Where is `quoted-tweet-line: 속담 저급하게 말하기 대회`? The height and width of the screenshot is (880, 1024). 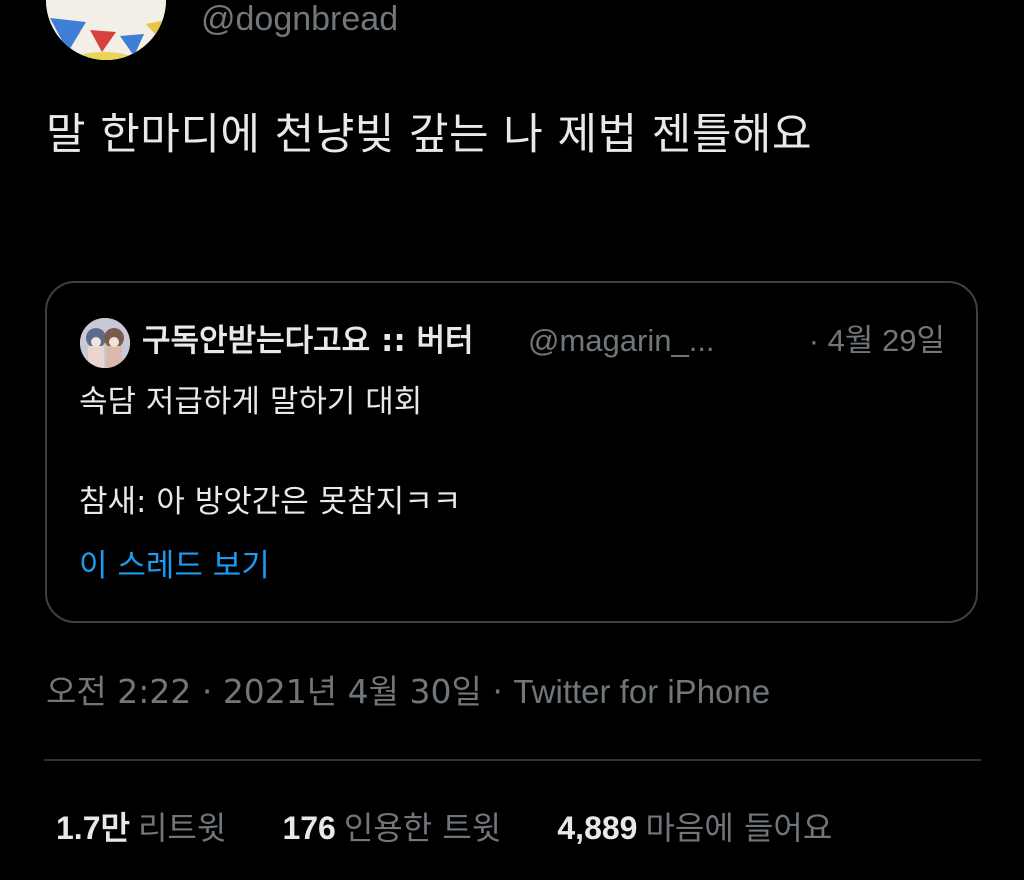
quoted-tweet-line: 속담 저급하게 말하기 대회 is located at coordinates (251, 402).